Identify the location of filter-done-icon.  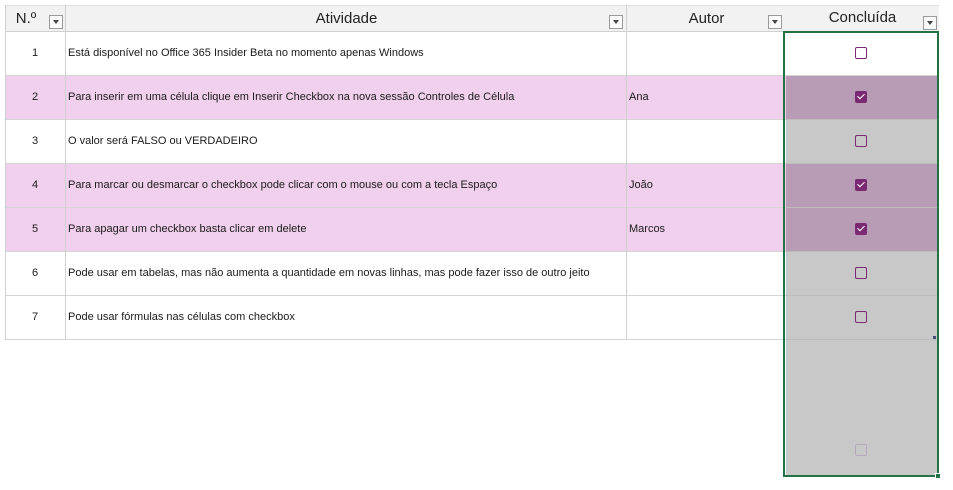
(930, 23).